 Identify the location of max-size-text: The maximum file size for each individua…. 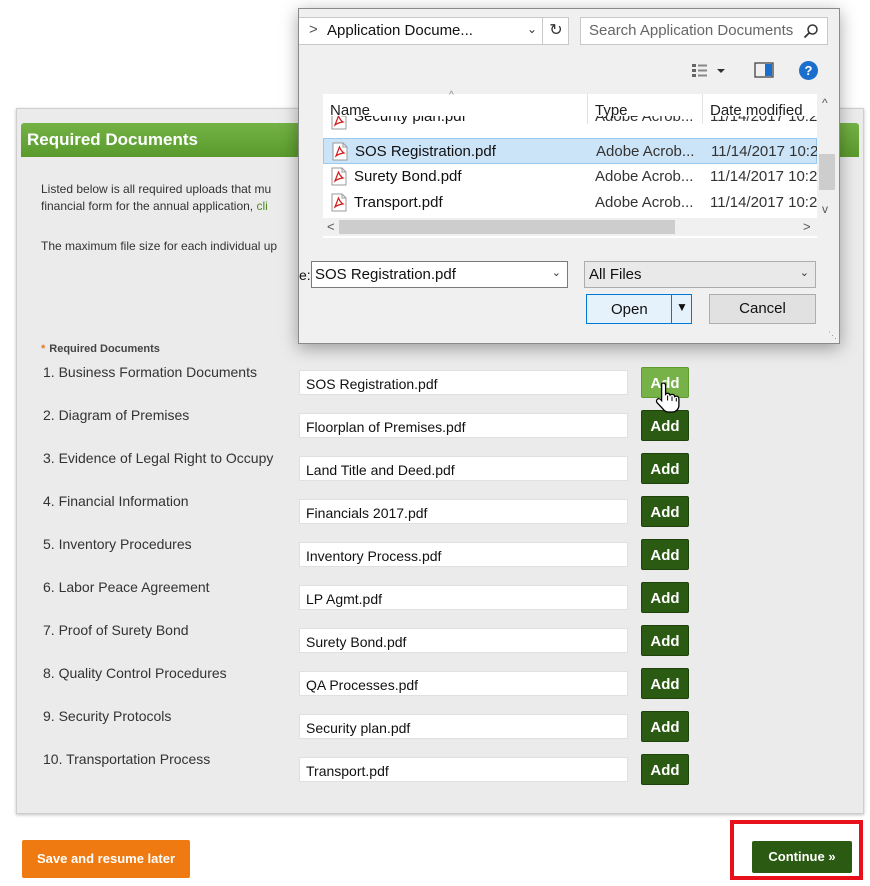
(159, 246).